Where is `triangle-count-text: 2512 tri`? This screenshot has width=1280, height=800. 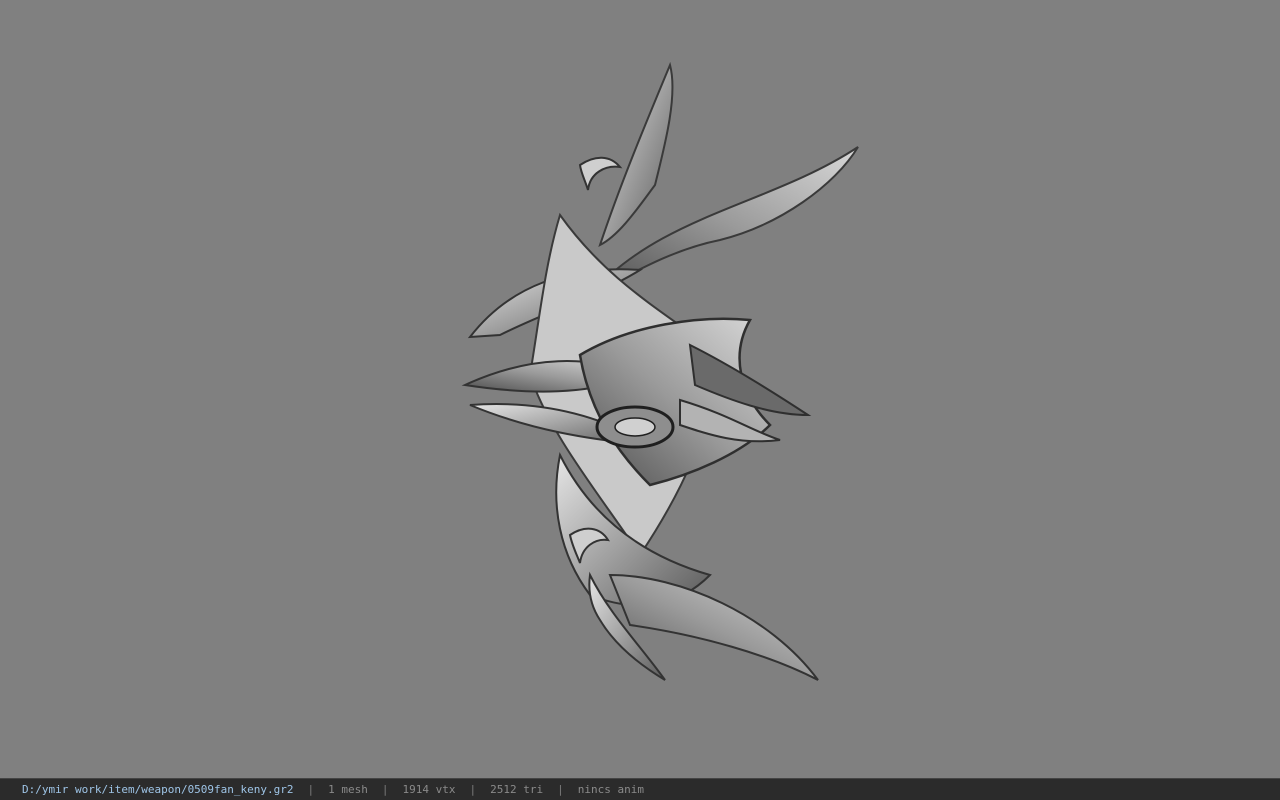 triangle-count-text: 2512 tri is located at coordinates (517, 789).